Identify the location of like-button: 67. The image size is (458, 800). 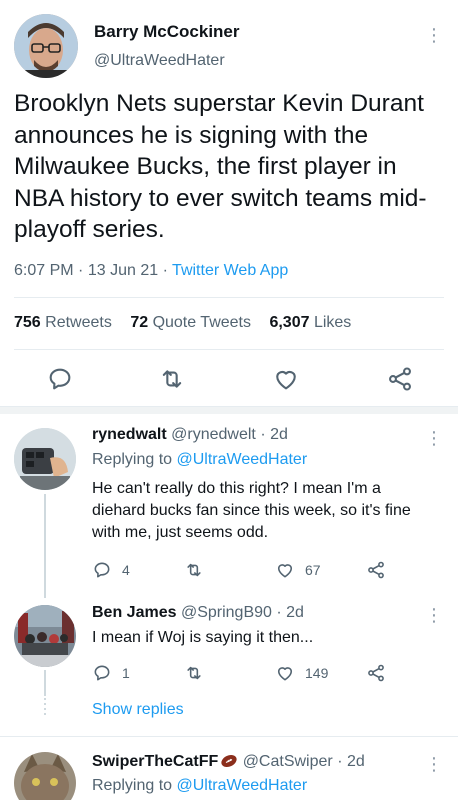
(298, 570).